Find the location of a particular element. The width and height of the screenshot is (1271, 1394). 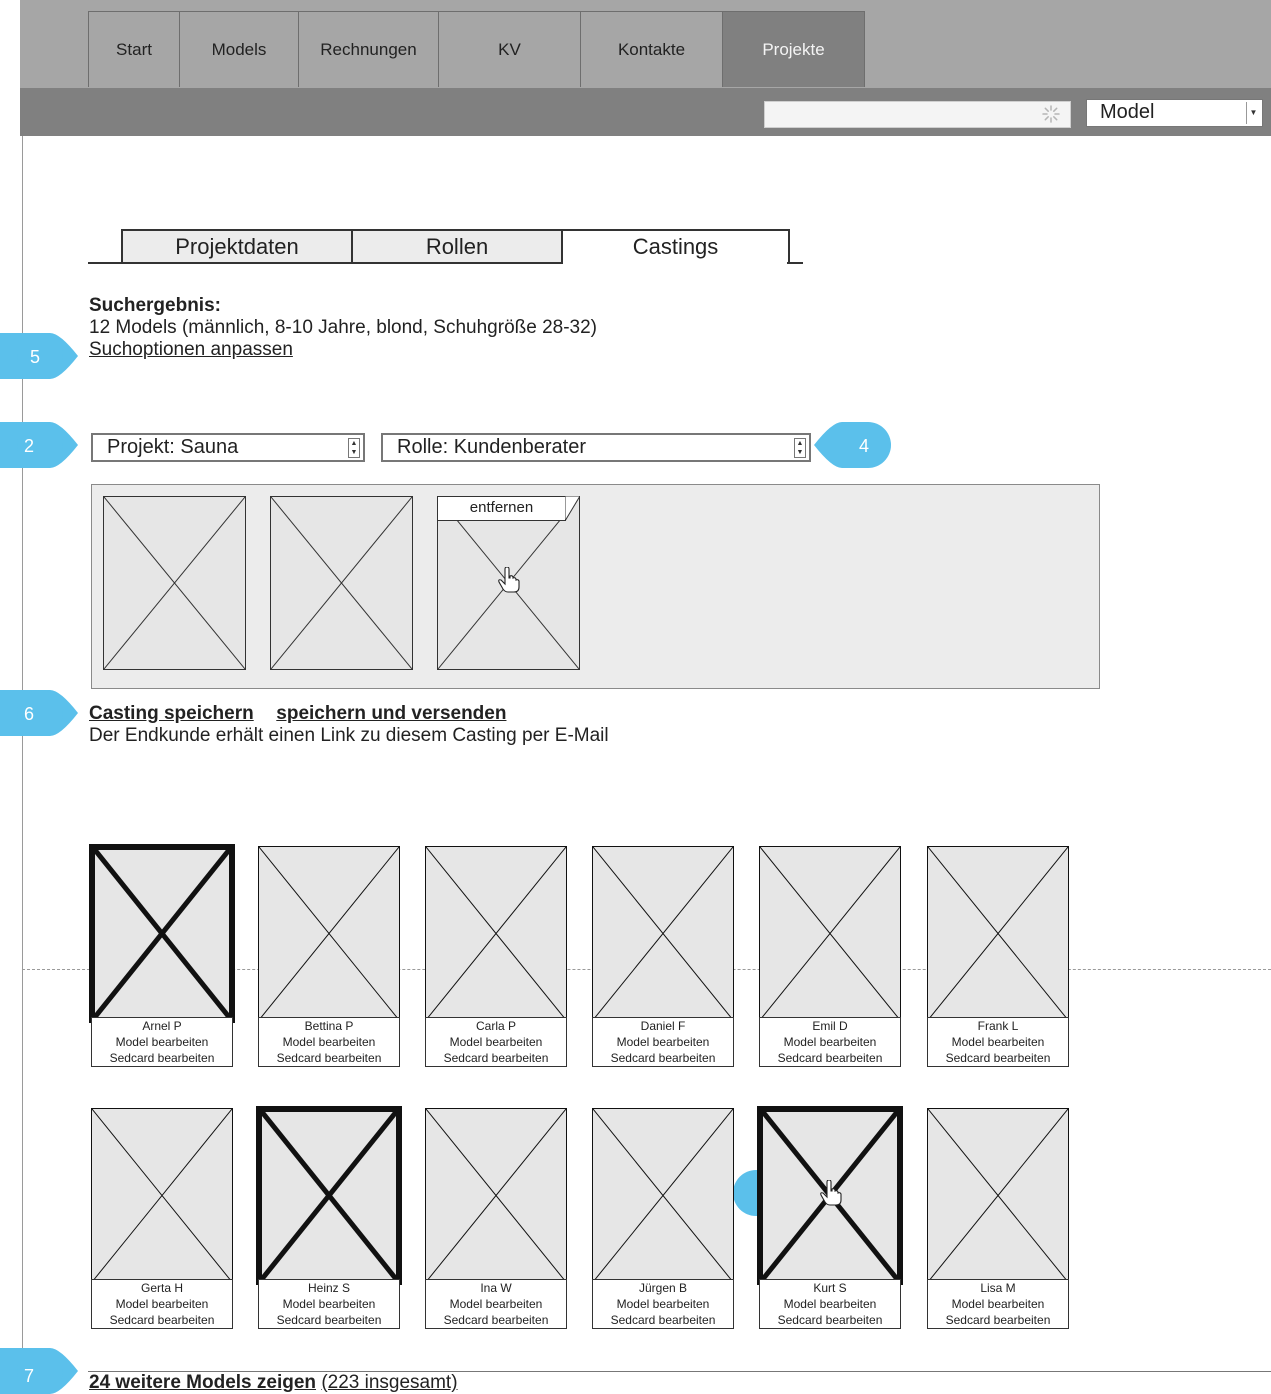

model-name: Kurt S is located at coordinates (830, 1288).